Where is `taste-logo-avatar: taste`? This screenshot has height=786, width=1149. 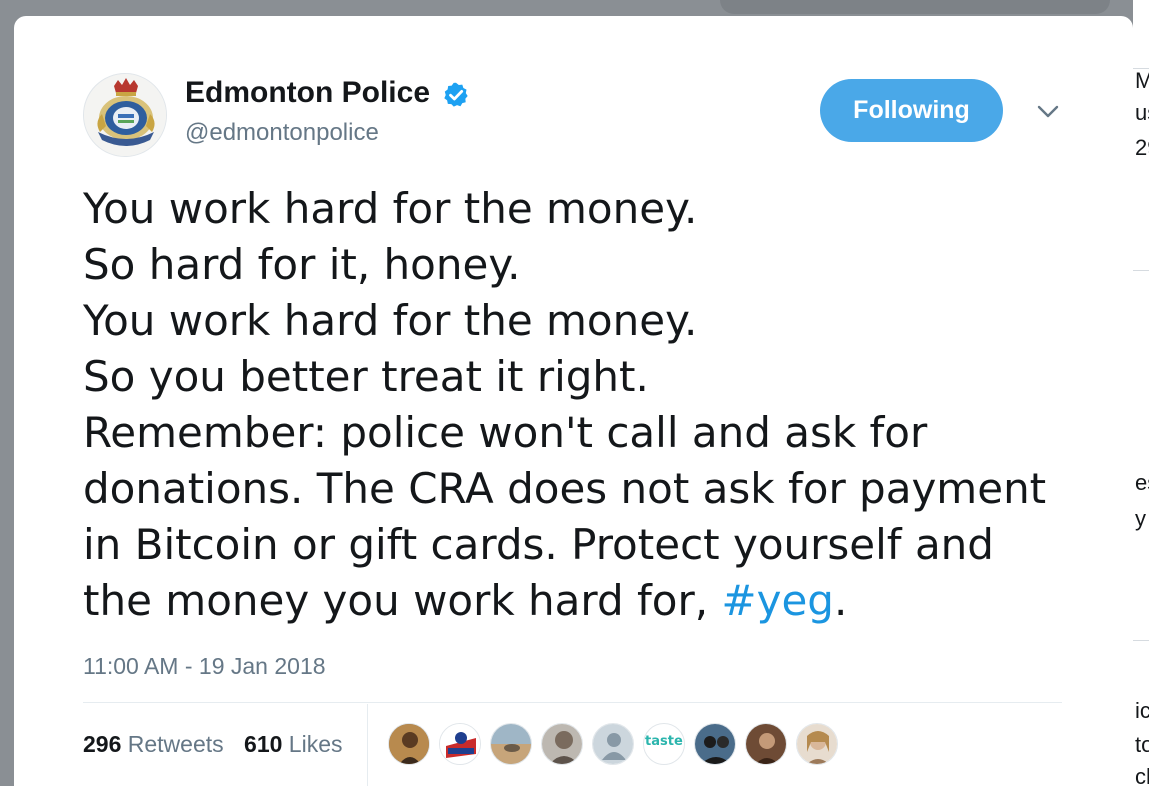 taste-logo-avatar: taste is located at coordinates (664, 744).